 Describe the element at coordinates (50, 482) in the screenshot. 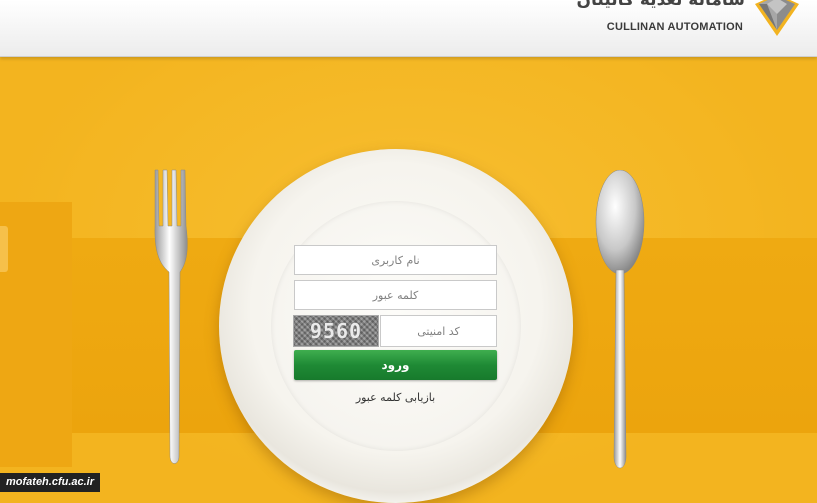

I see `watermark: mofateh.cfu.ac.ir` at that location.